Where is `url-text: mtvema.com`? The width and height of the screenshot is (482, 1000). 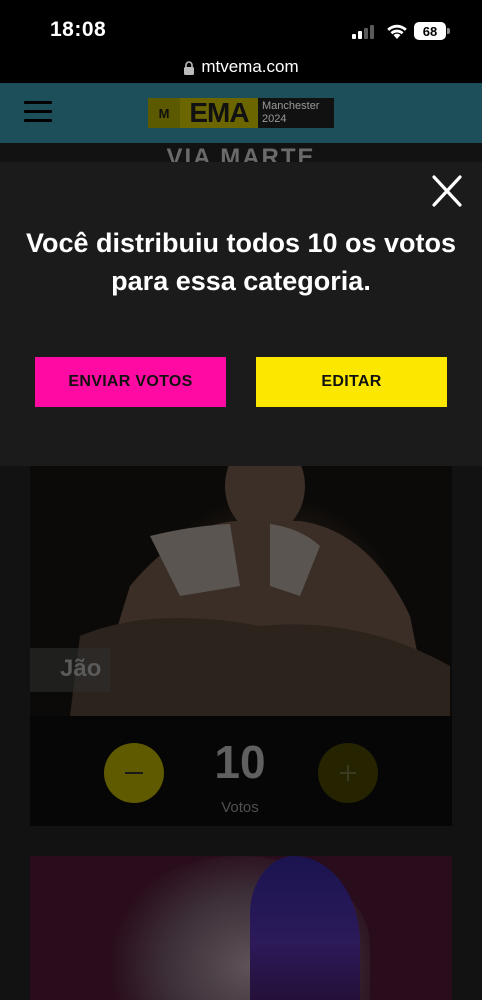
url-text: mtvema.com is located at coordinates (250, 66).